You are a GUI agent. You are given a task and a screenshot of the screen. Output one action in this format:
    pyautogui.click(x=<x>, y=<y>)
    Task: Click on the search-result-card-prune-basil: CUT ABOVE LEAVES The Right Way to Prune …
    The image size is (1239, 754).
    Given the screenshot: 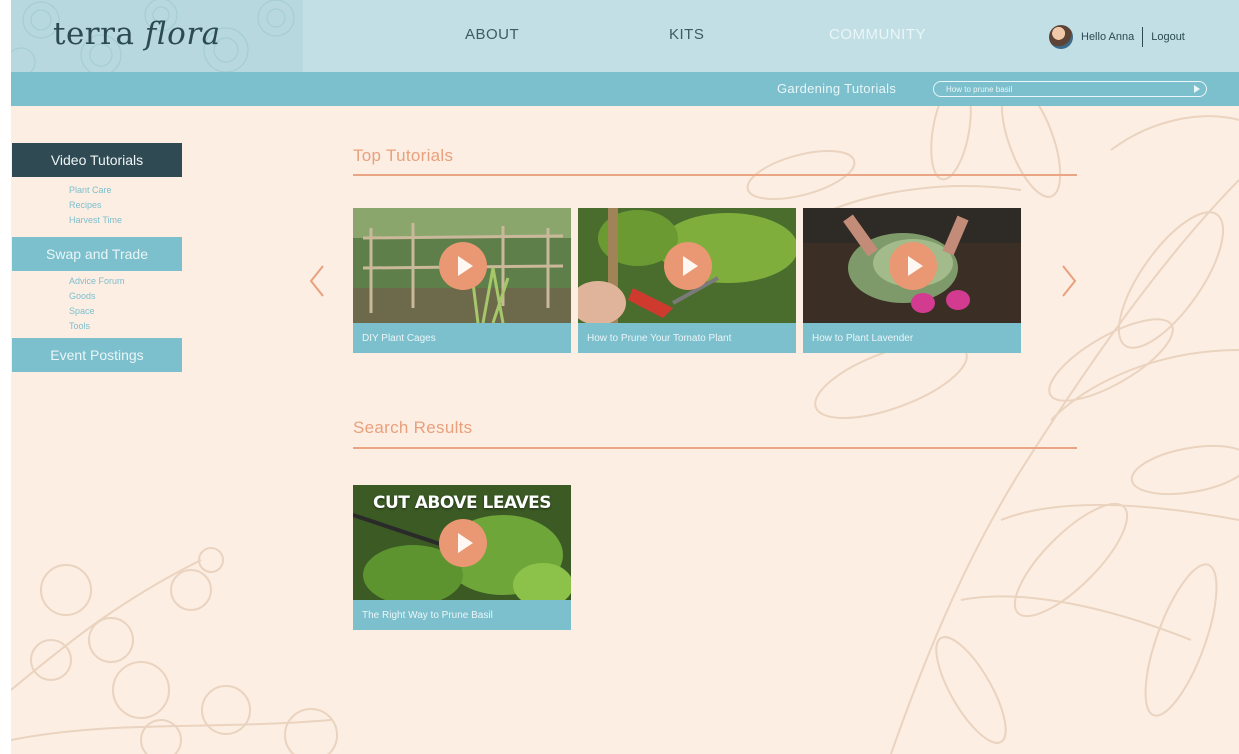 What is the action you would take?
    pyautogui.click(x=462, y=557)
    